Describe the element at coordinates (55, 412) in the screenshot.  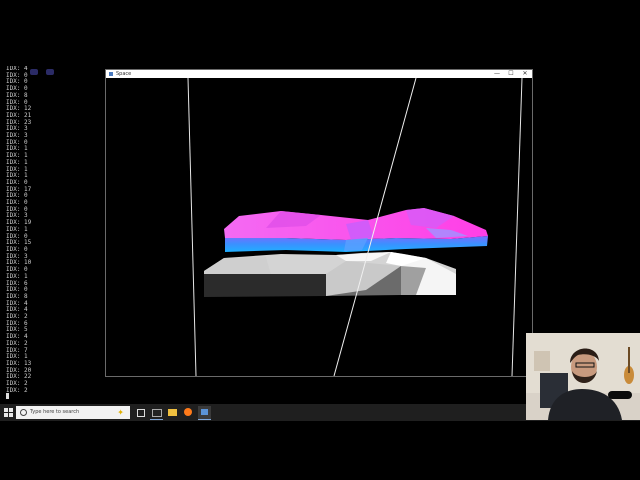
I see `search-placeholder: Type here to search` at that location.